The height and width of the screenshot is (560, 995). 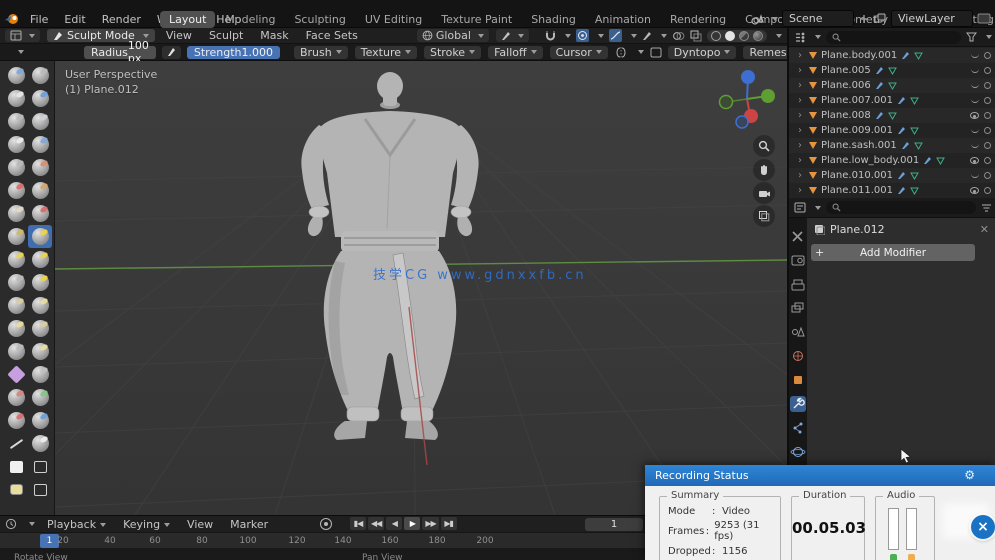 I want to click on auto-key-button, so click(x=326, y=524).